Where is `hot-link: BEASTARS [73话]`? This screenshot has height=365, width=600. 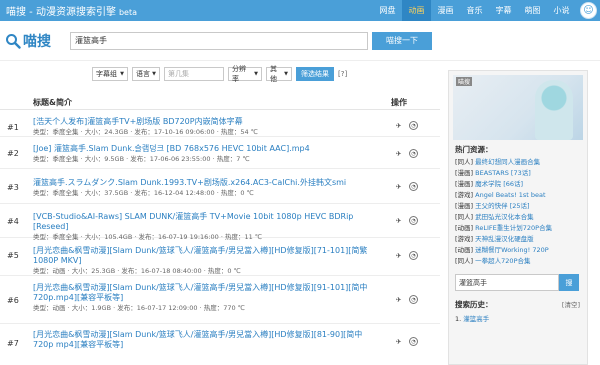 hot-link: BEASTARS [73话] is located at coordinates (503, 173).